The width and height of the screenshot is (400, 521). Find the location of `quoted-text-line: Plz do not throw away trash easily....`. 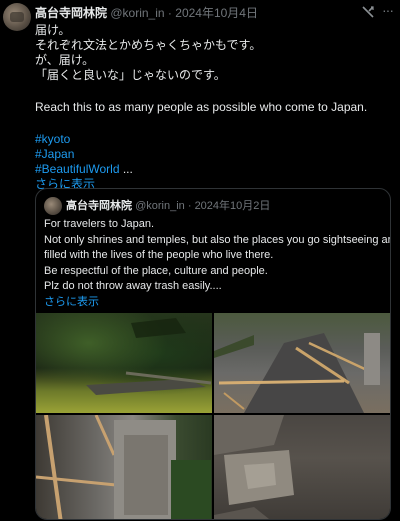

quoted-text-line: Plz do not throw away trash easily.... is located at coordinates (133, 286).